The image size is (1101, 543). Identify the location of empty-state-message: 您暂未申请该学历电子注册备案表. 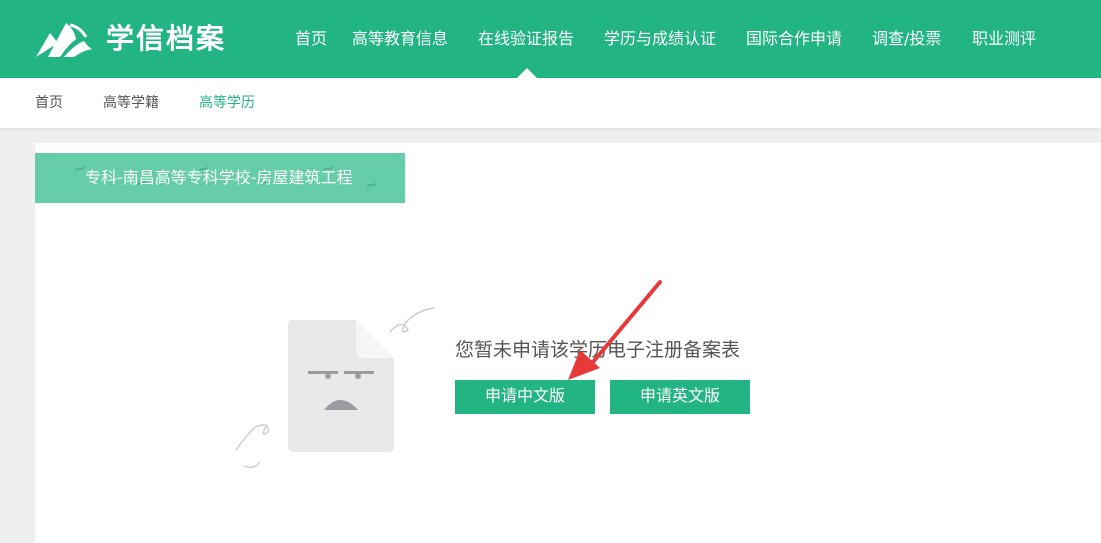
(598, 350).